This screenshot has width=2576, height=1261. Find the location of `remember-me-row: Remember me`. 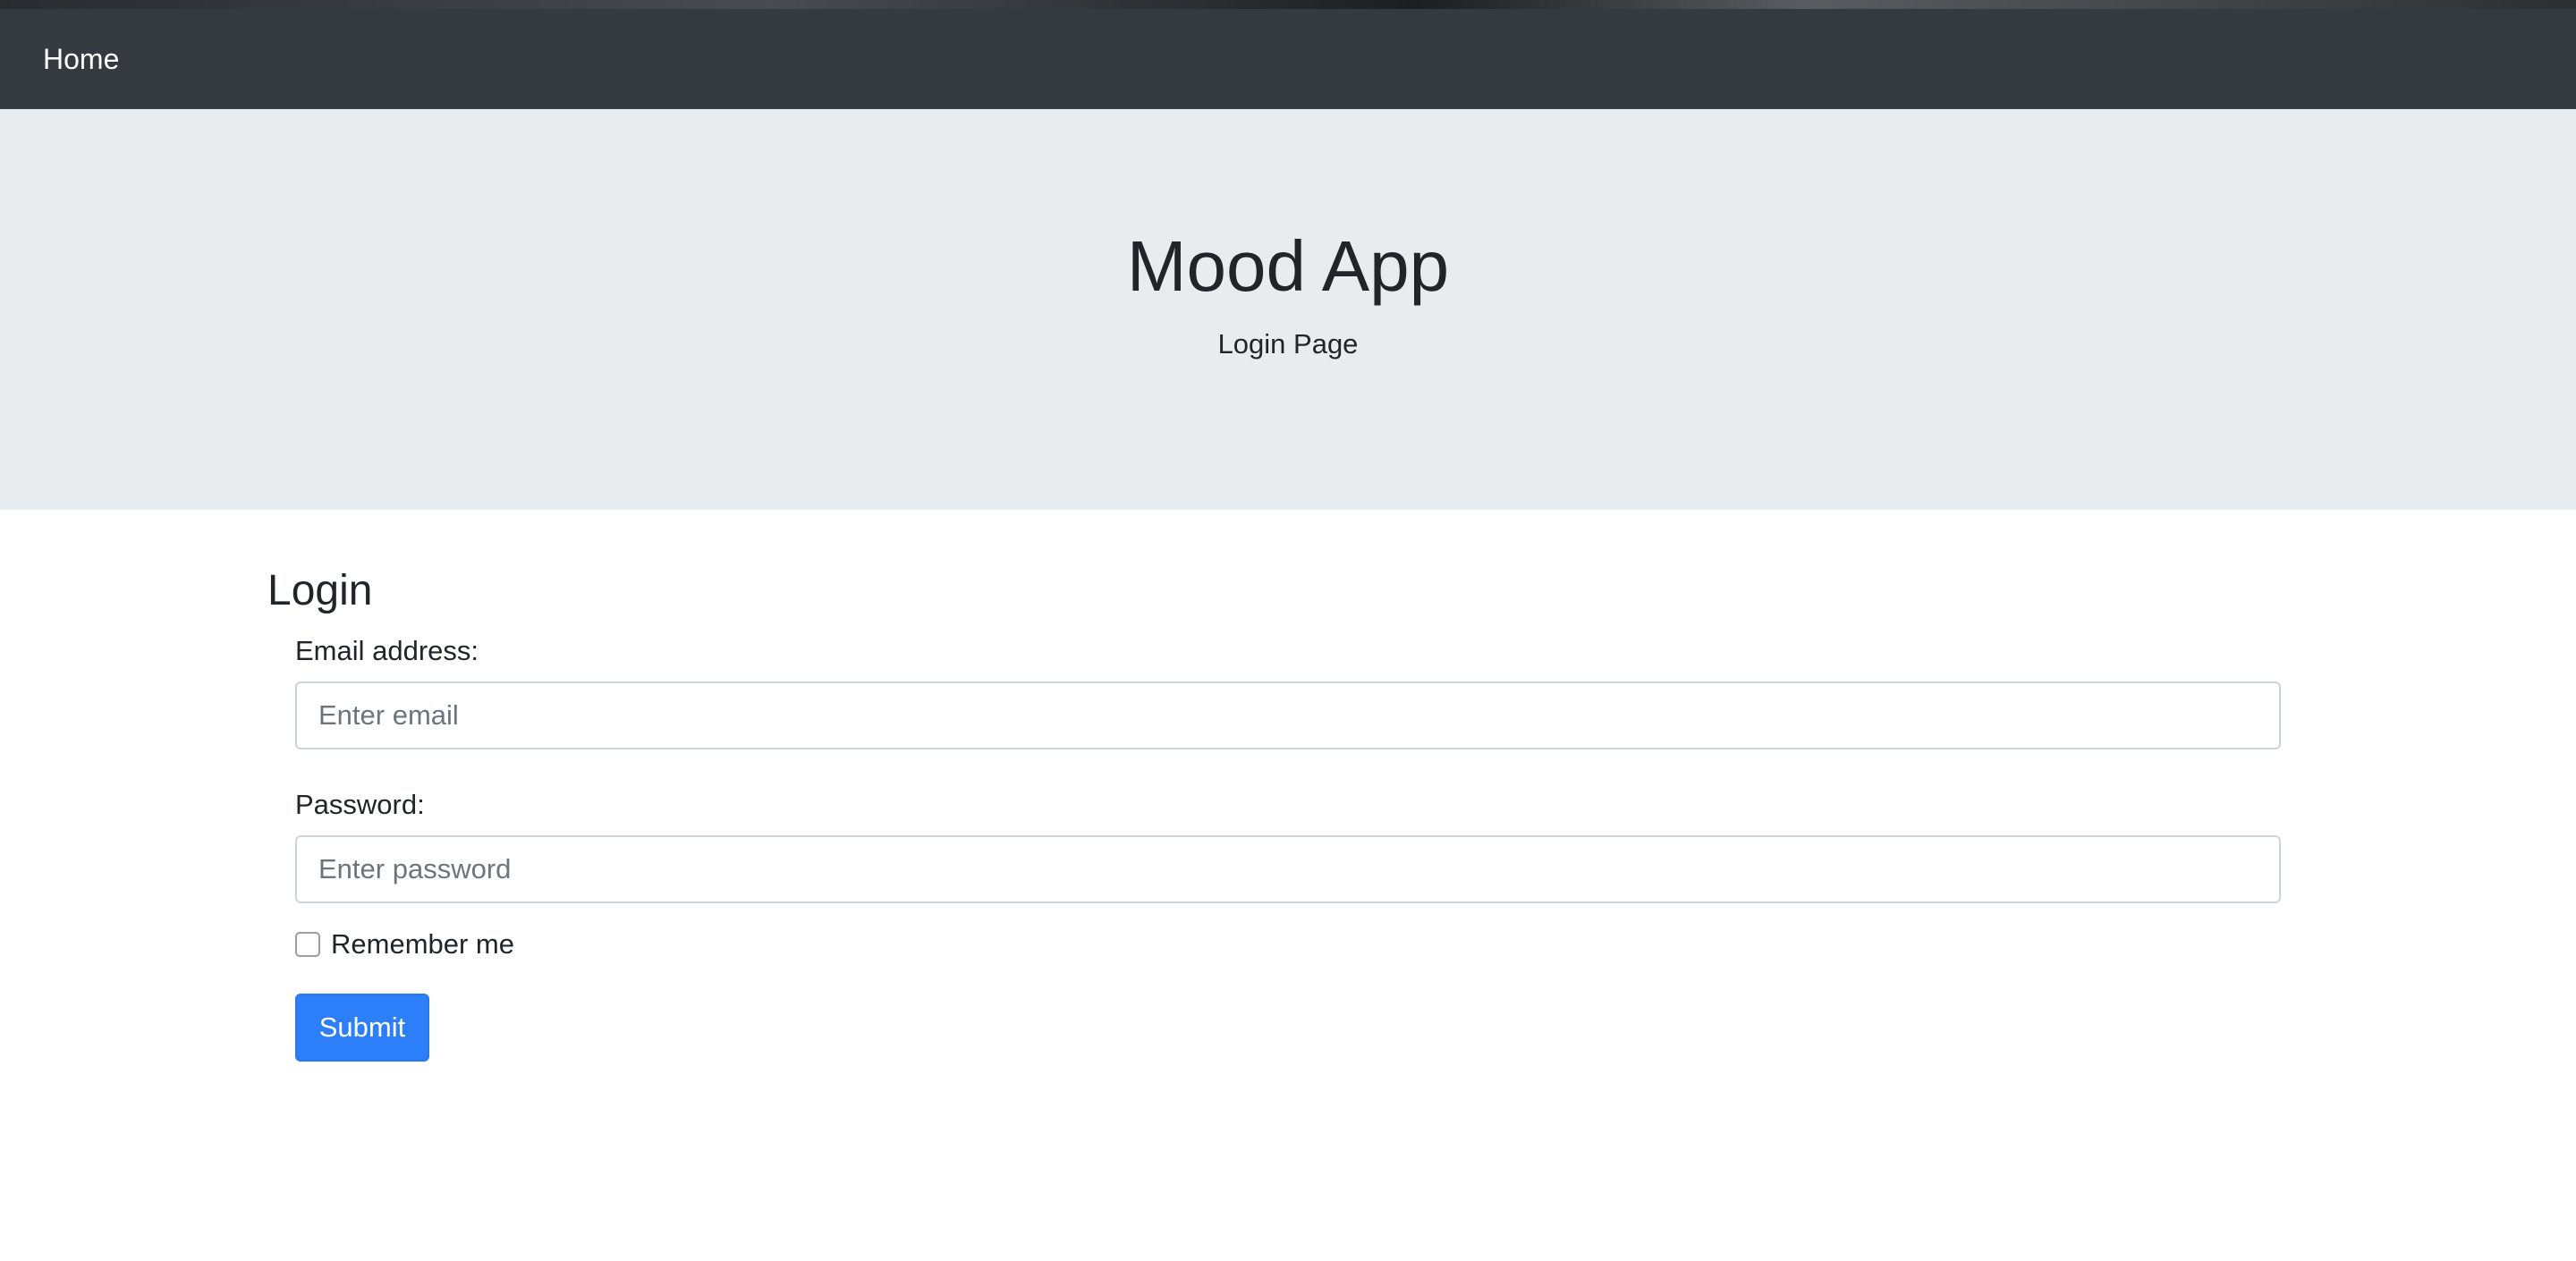

remember-me-row: Remember me is located at coordinates (404, 945).